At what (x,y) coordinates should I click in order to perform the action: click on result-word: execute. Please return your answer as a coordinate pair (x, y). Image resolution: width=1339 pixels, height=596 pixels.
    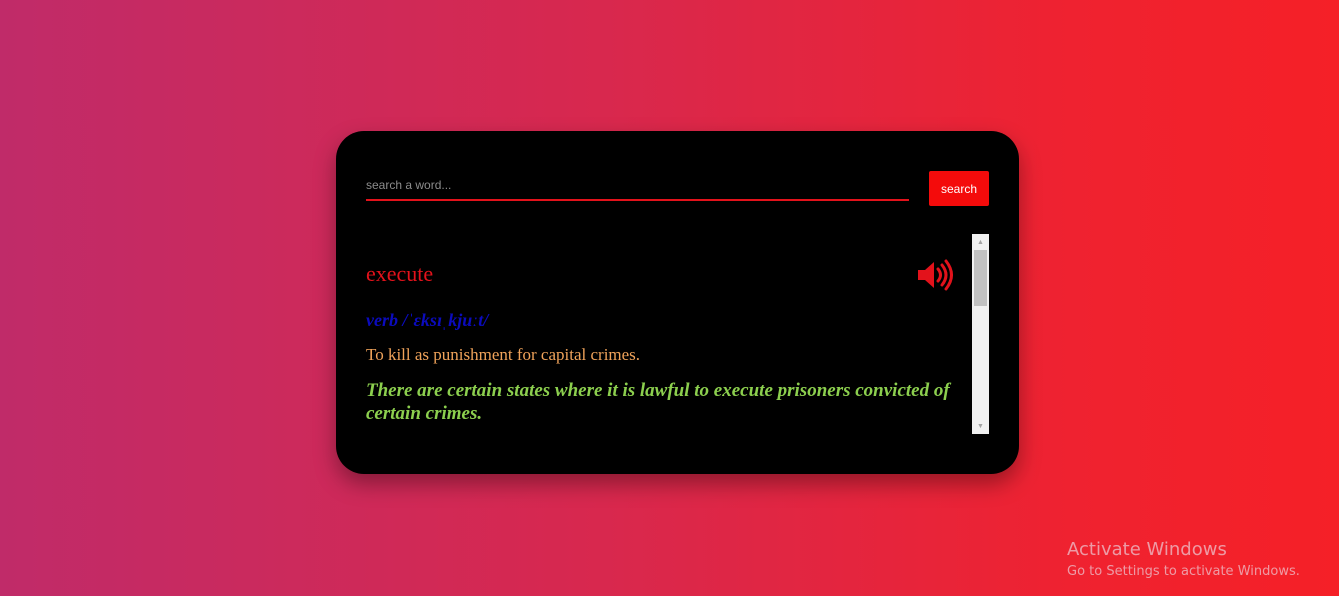
    Looking at the image, I should click on (400, 273).